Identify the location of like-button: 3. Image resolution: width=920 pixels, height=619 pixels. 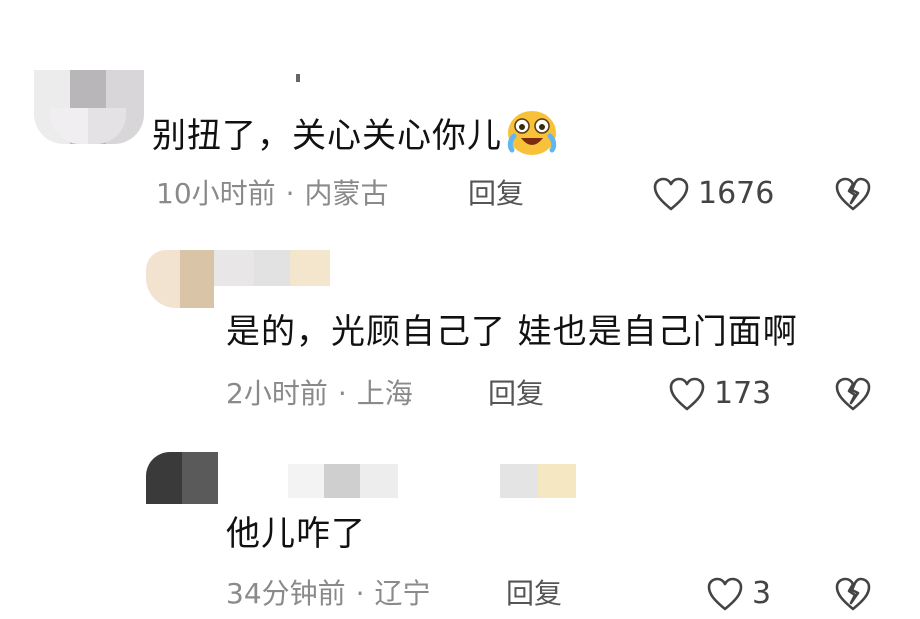
(738, 594).